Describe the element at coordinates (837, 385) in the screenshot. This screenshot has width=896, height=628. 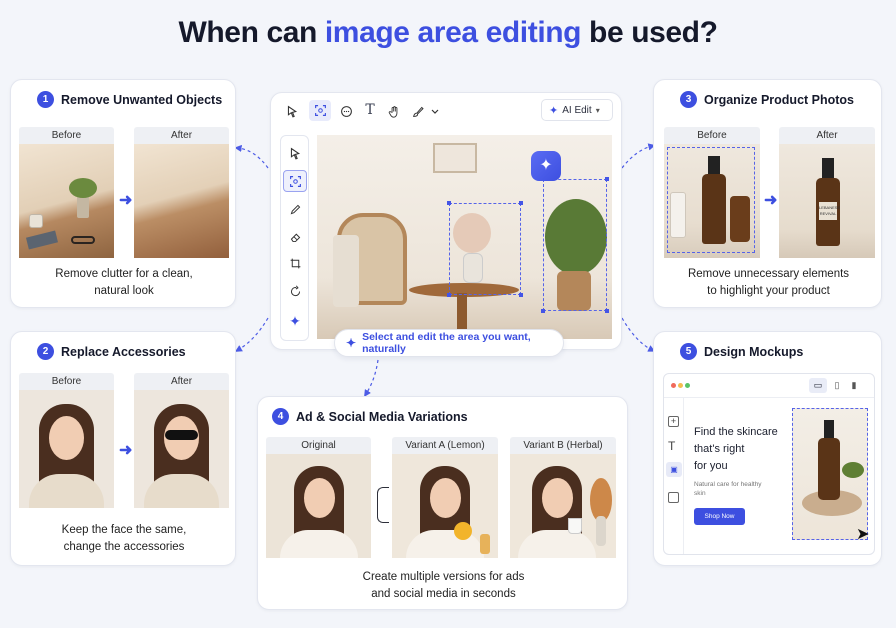
I see `tablet-view-icon: ▯` at that location.